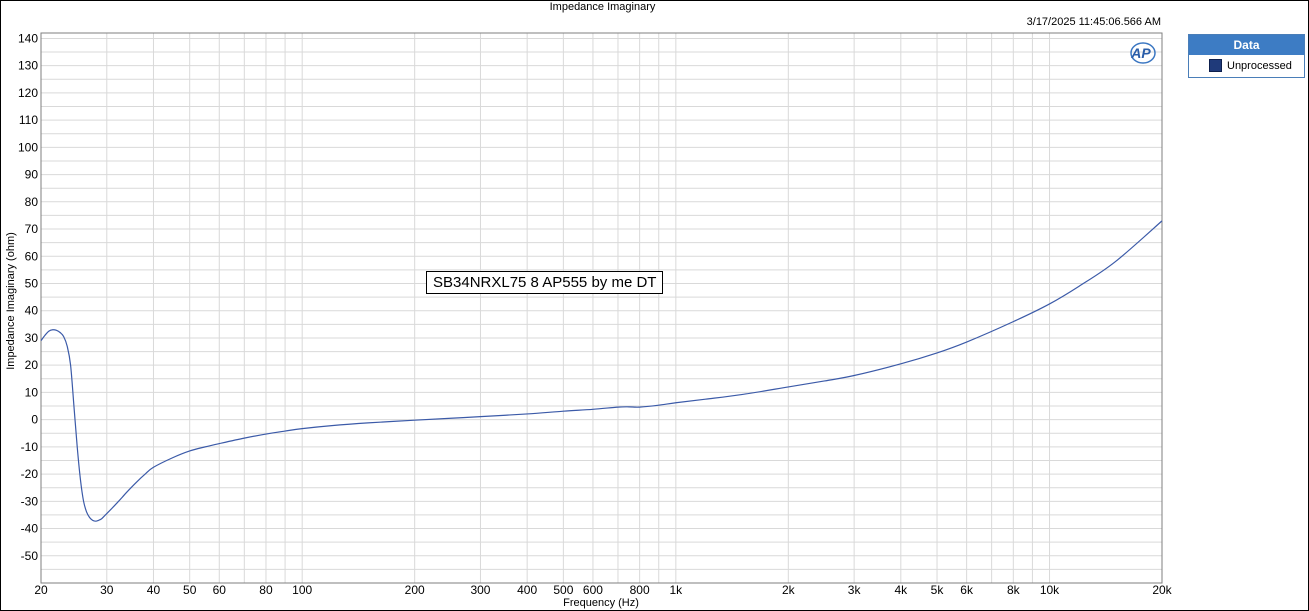  I want to click on legend: Data Unprocessed, so click(1246, 56).